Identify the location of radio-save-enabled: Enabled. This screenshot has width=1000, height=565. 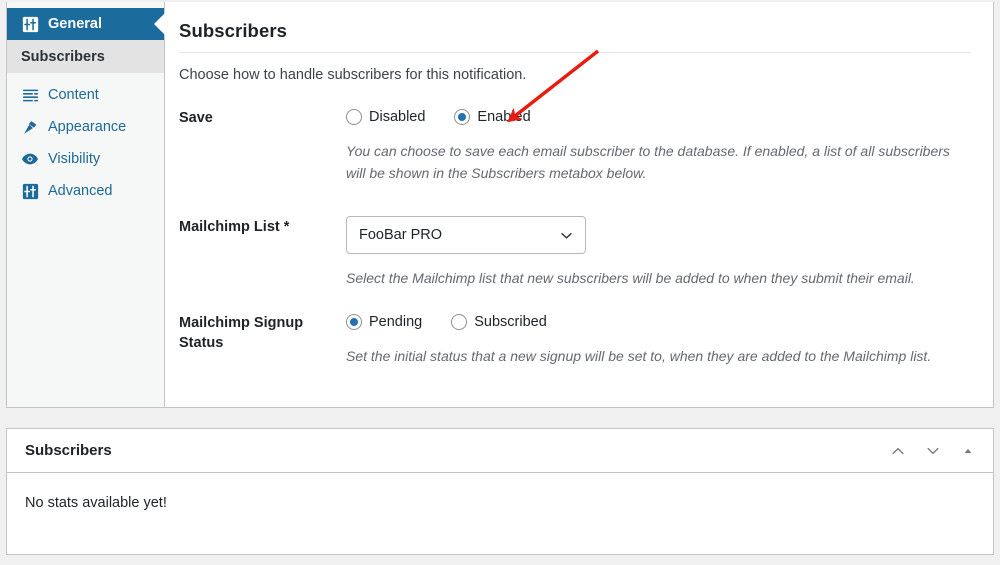
(492, 117).